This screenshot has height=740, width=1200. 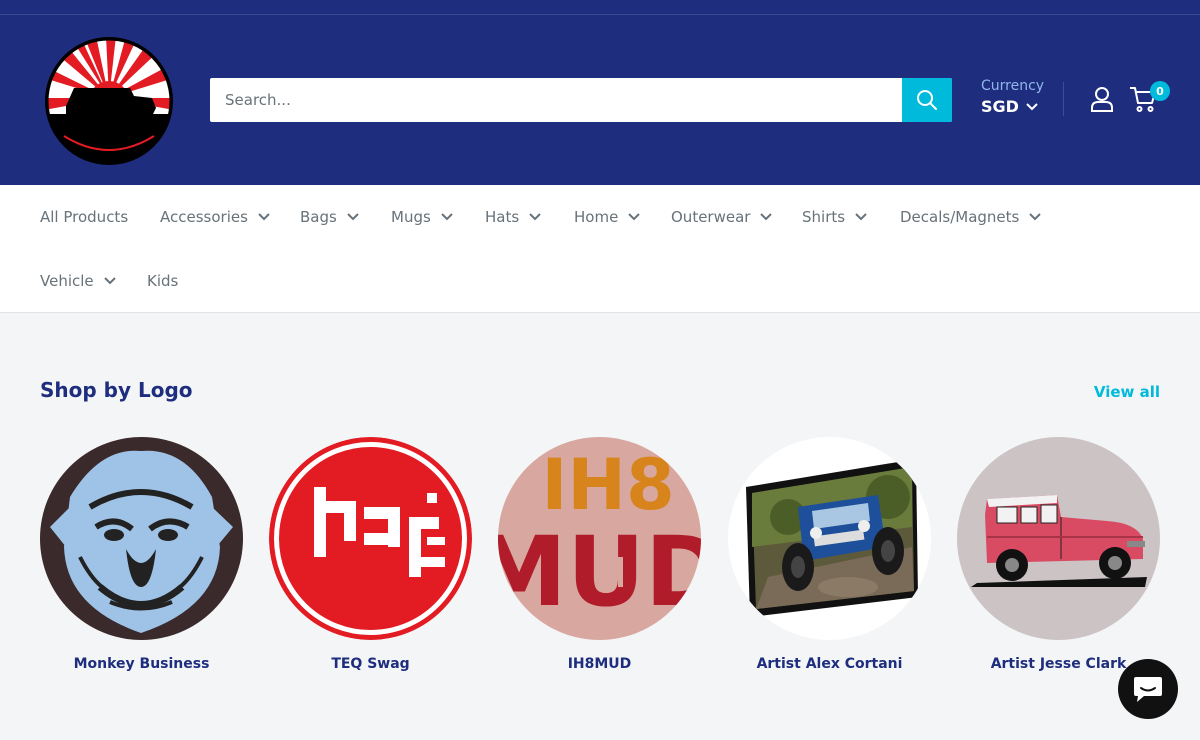 I want to click on chat-button, so click(x=1148, y=689).